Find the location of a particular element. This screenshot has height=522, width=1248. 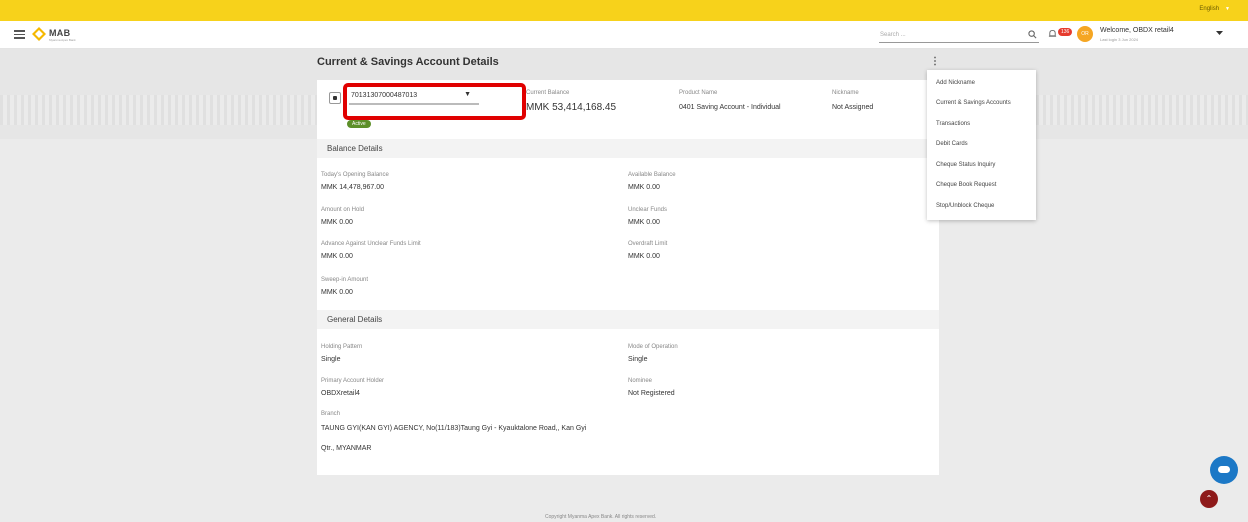

scroll-up-icon: ⌃ is located at coordinates (1209, 499).